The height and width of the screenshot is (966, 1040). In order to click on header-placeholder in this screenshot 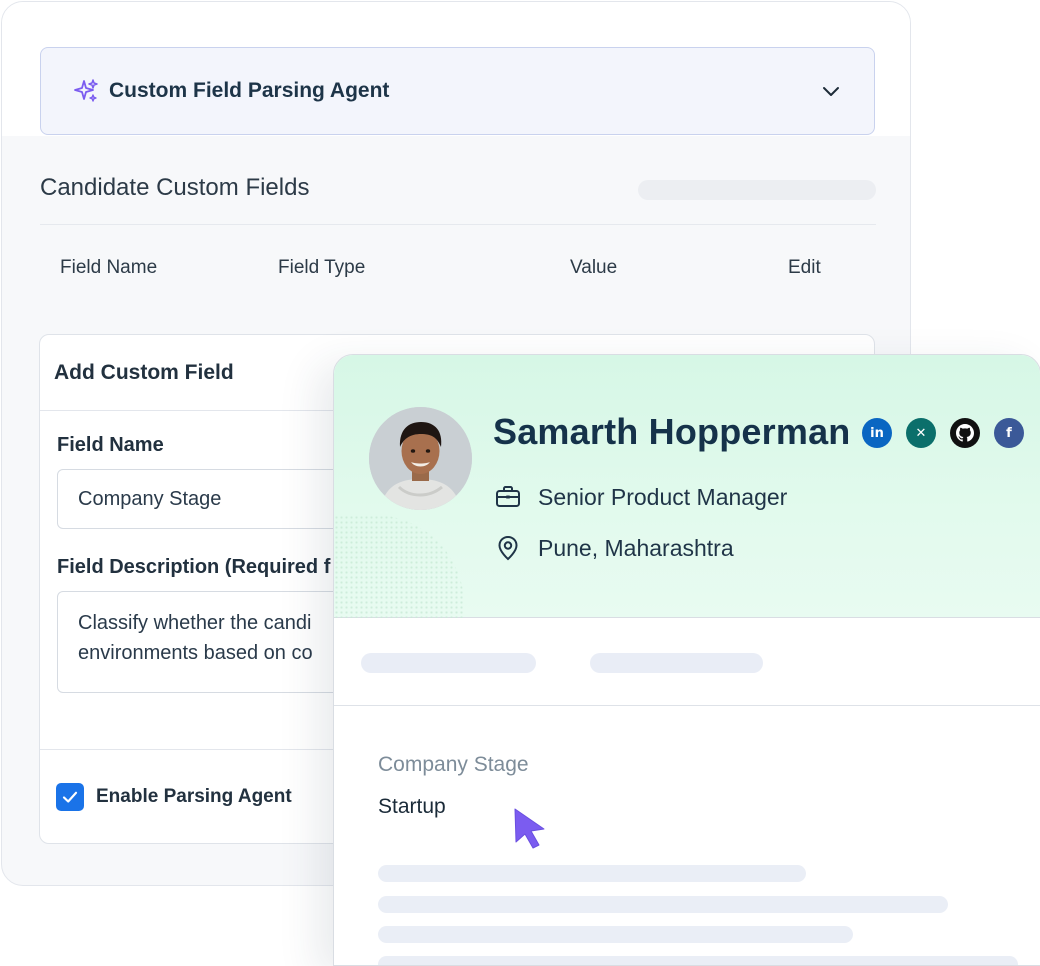, I will do `click(757, 190)`.